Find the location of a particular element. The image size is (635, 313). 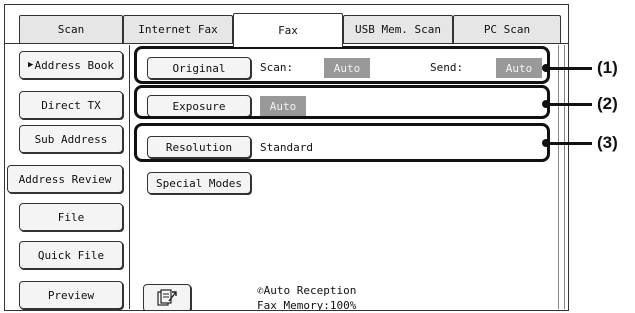

tab-internet-fax: Internet Fax is located at coordinates (178, 29).